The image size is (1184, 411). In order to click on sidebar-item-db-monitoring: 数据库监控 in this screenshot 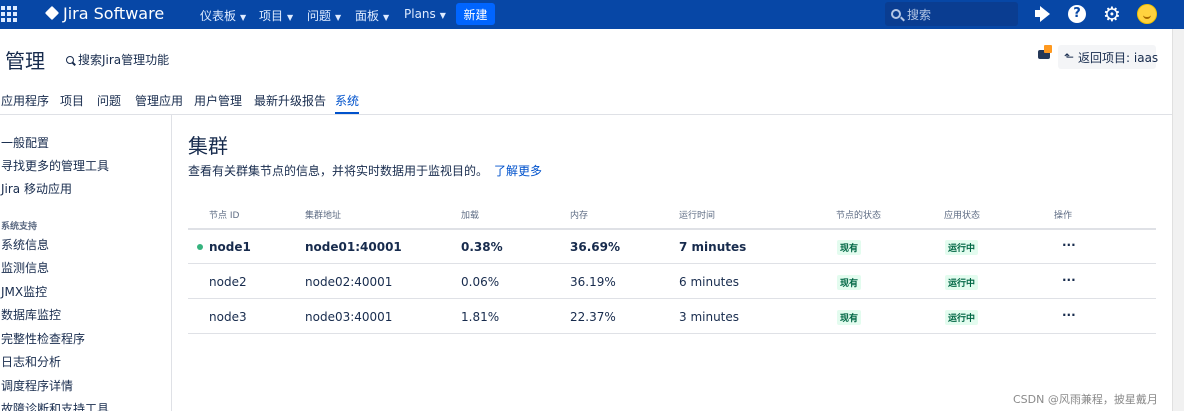, I will do `click(31, 314)`.